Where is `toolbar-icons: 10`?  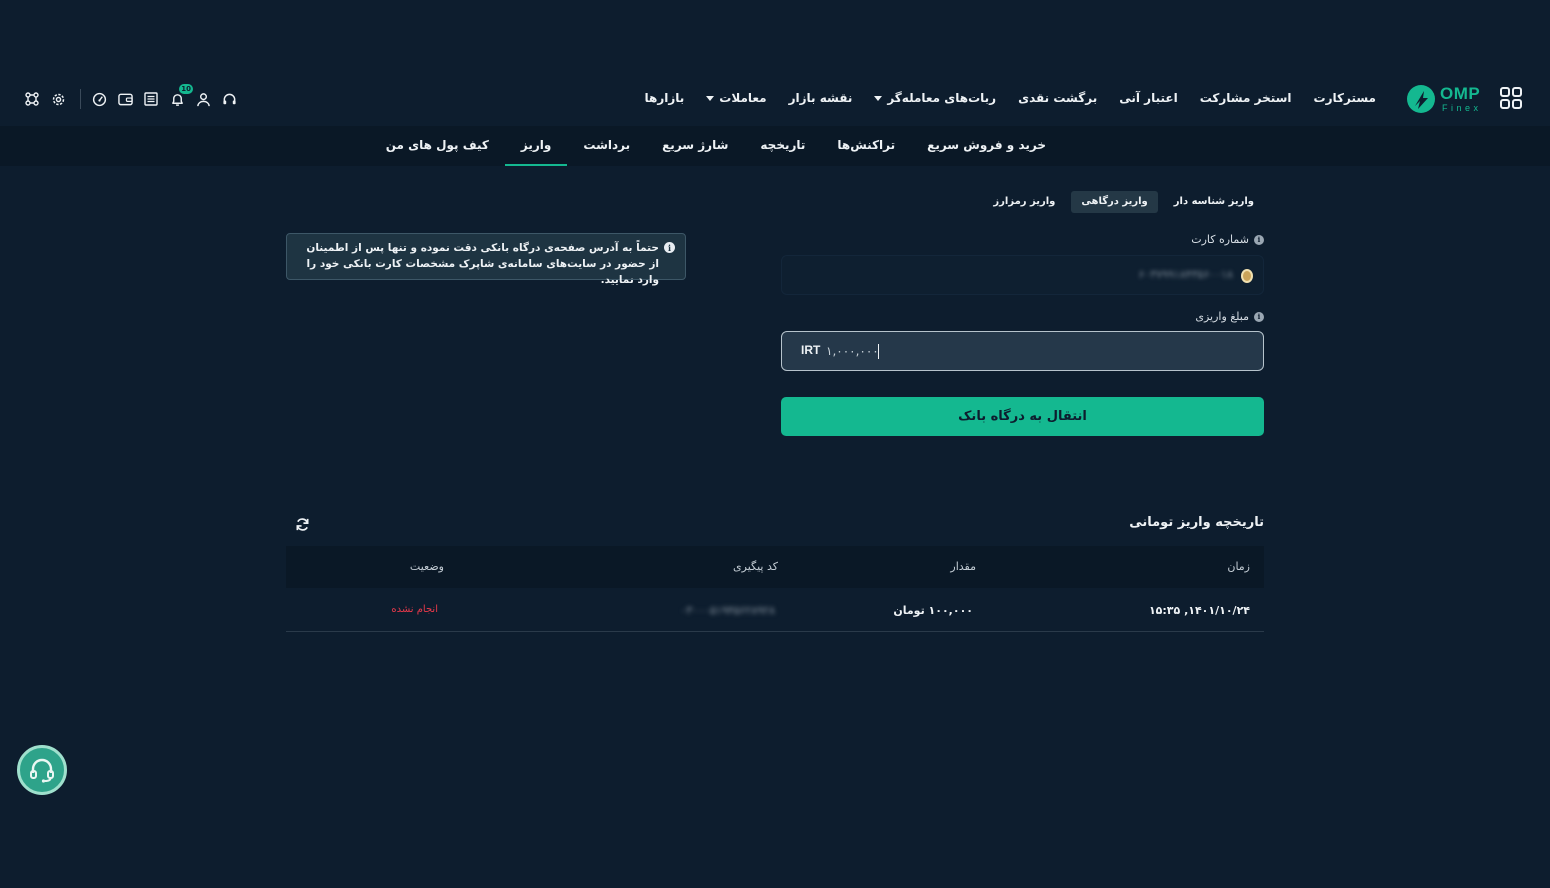
toolbar-icons: 10 is located at coordinates (133, 97).